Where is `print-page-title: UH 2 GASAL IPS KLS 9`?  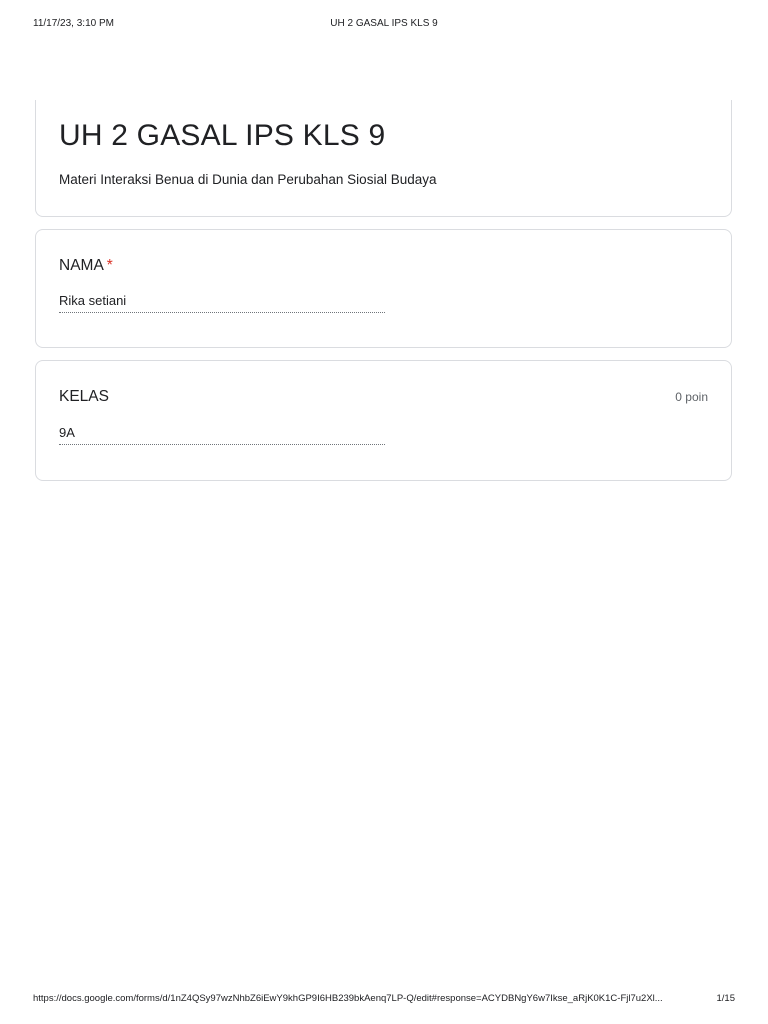 print-page-title: UH 2 GASAL IPS KLS 9 is located at coordinates (384, 23).